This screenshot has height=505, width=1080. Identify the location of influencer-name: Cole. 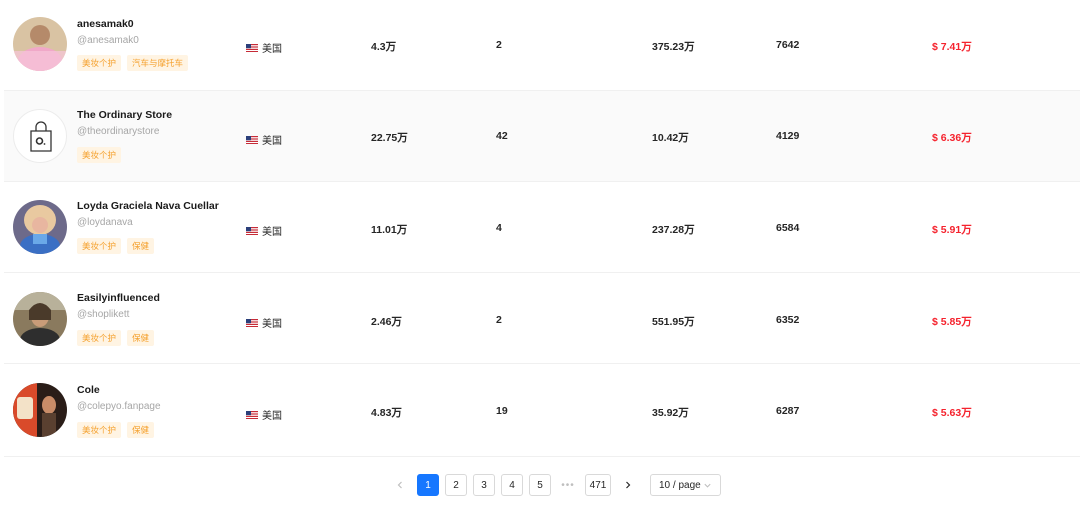
(88, 390).